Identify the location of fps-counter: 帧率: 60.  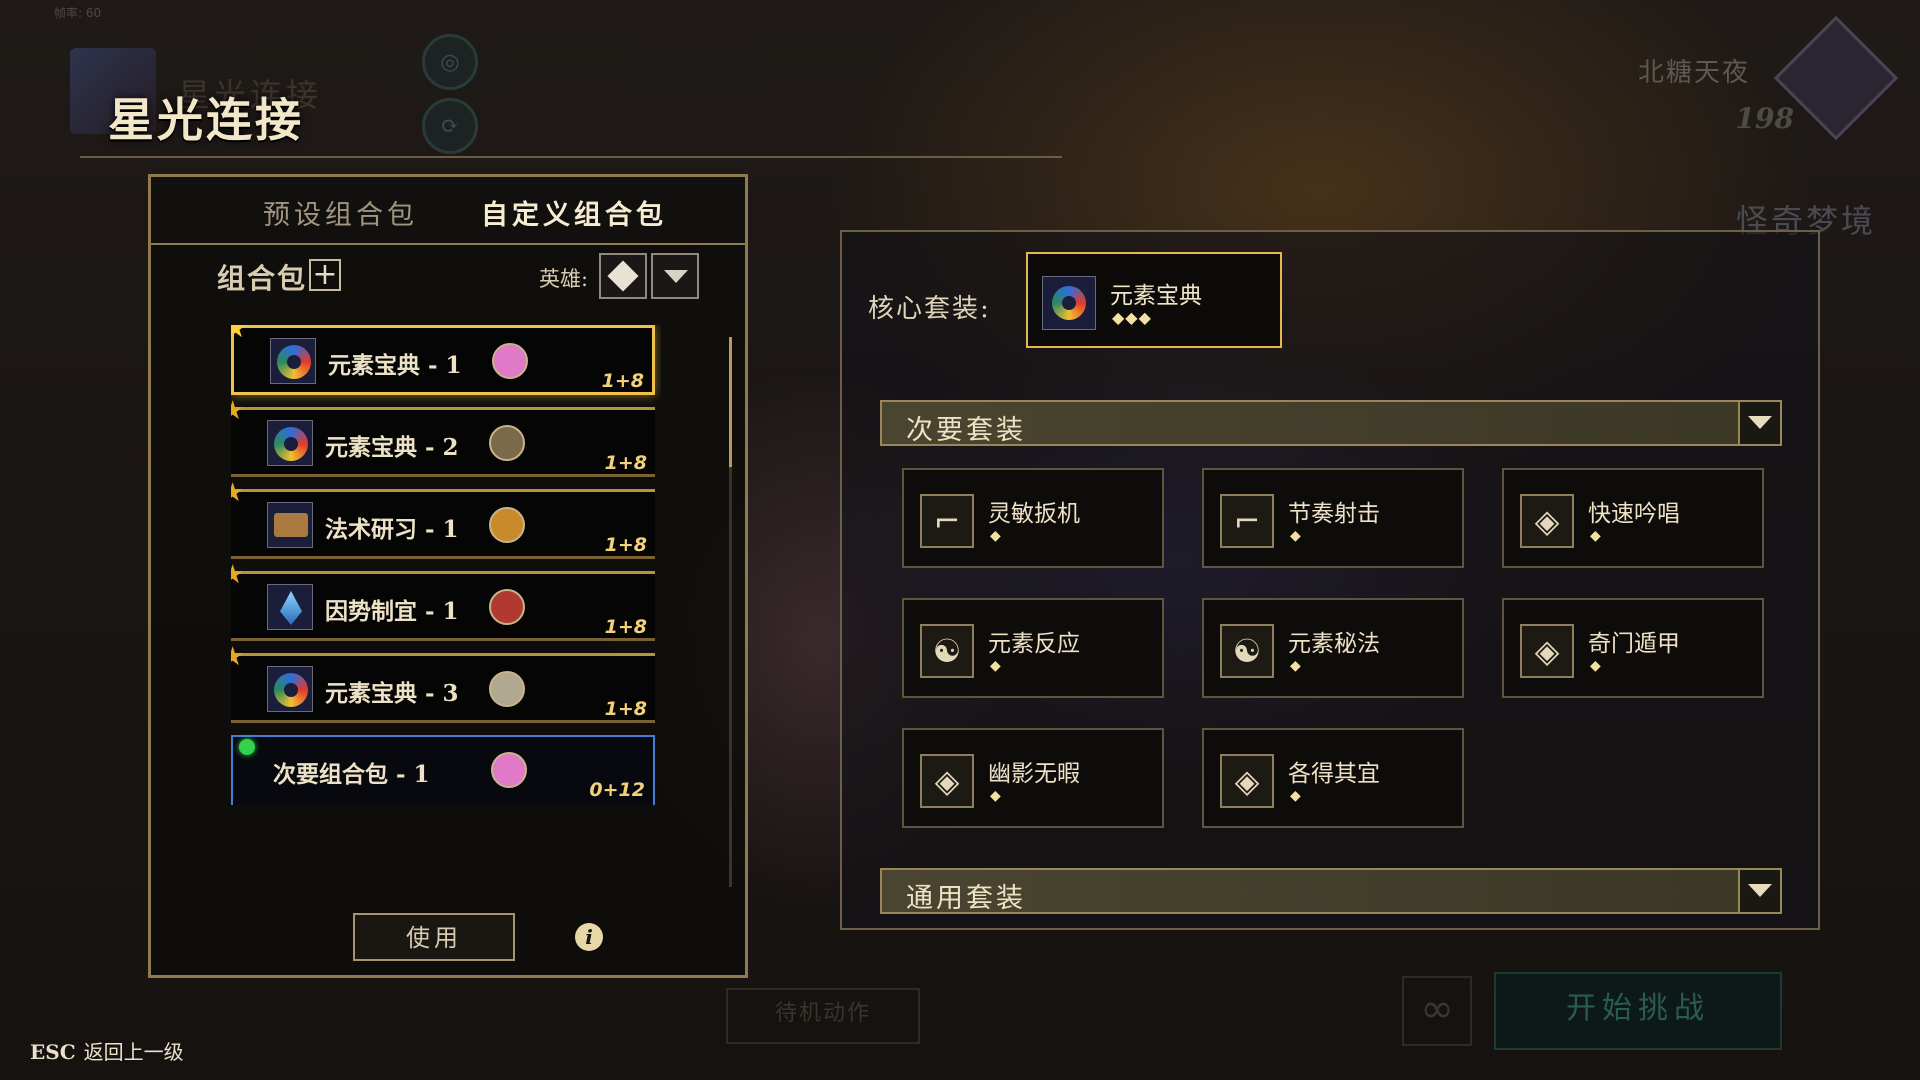
(78, 13).